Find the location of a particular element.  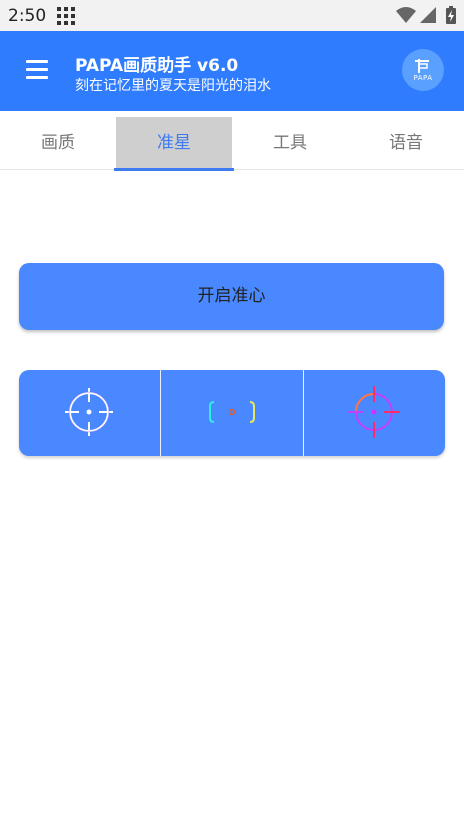

tab-label: 准星 is located at coordinates (174, 143).